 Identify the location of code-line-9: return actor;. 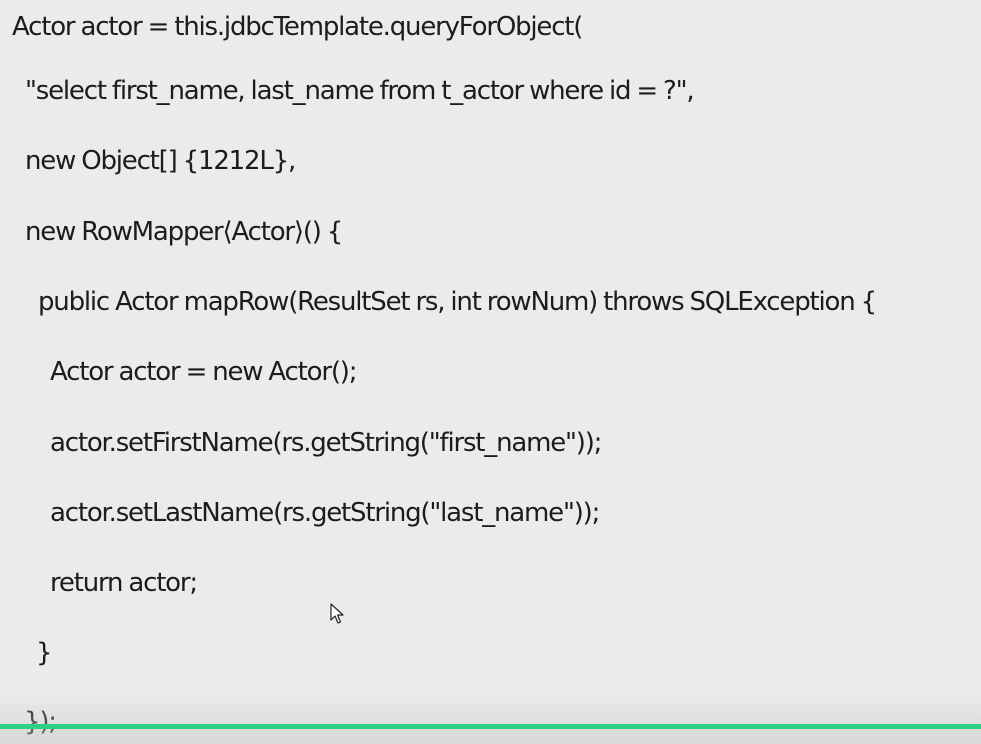
(124, 583).